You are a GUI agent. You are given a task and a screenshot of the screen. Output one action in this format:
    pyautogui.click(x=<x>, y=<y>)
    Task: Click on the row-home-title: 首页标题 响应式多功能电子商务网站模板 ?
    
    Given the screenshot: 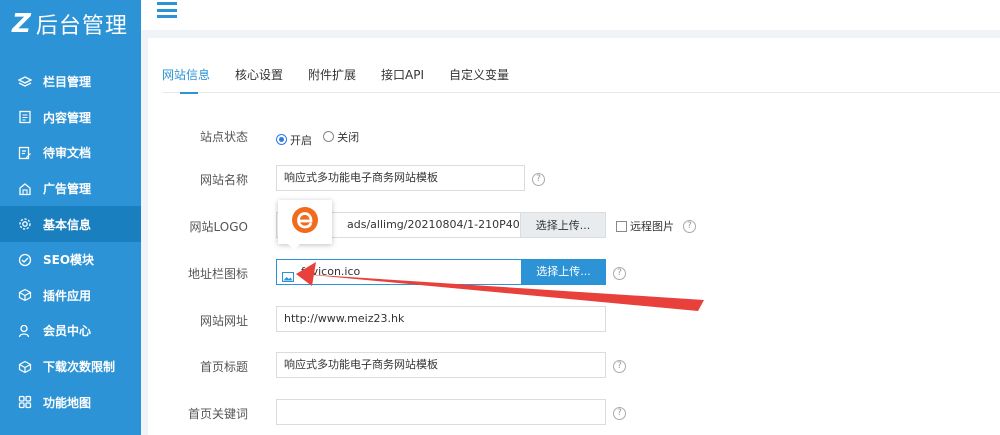 What is the action you would take?
    pyautogui.click(x=574, y=366)
    